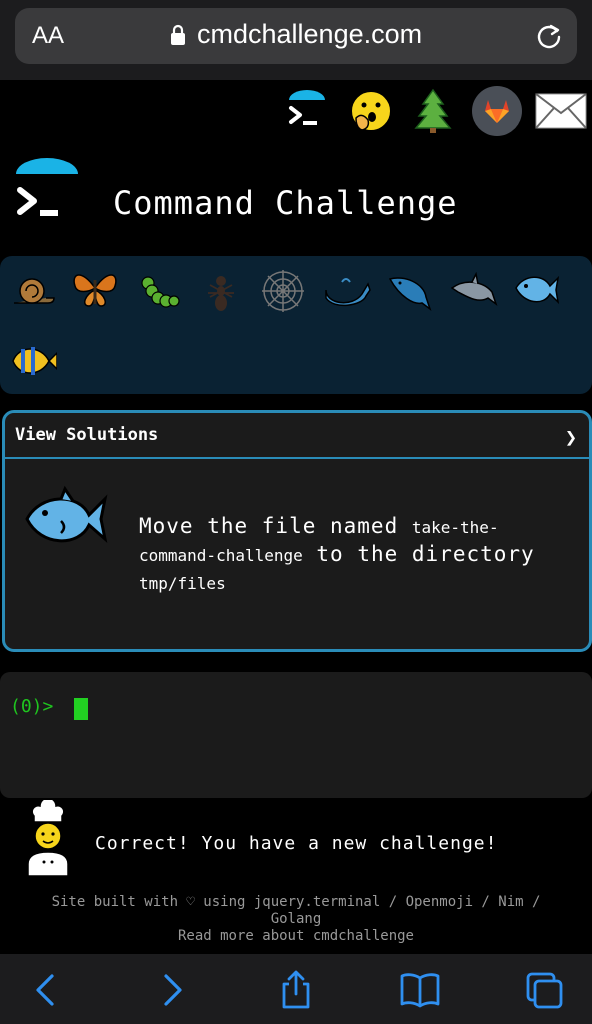  Describe the element at coordinates (371, 111) in the screenshot. I see `hand-over-mouth-emoji-icon` at that location.